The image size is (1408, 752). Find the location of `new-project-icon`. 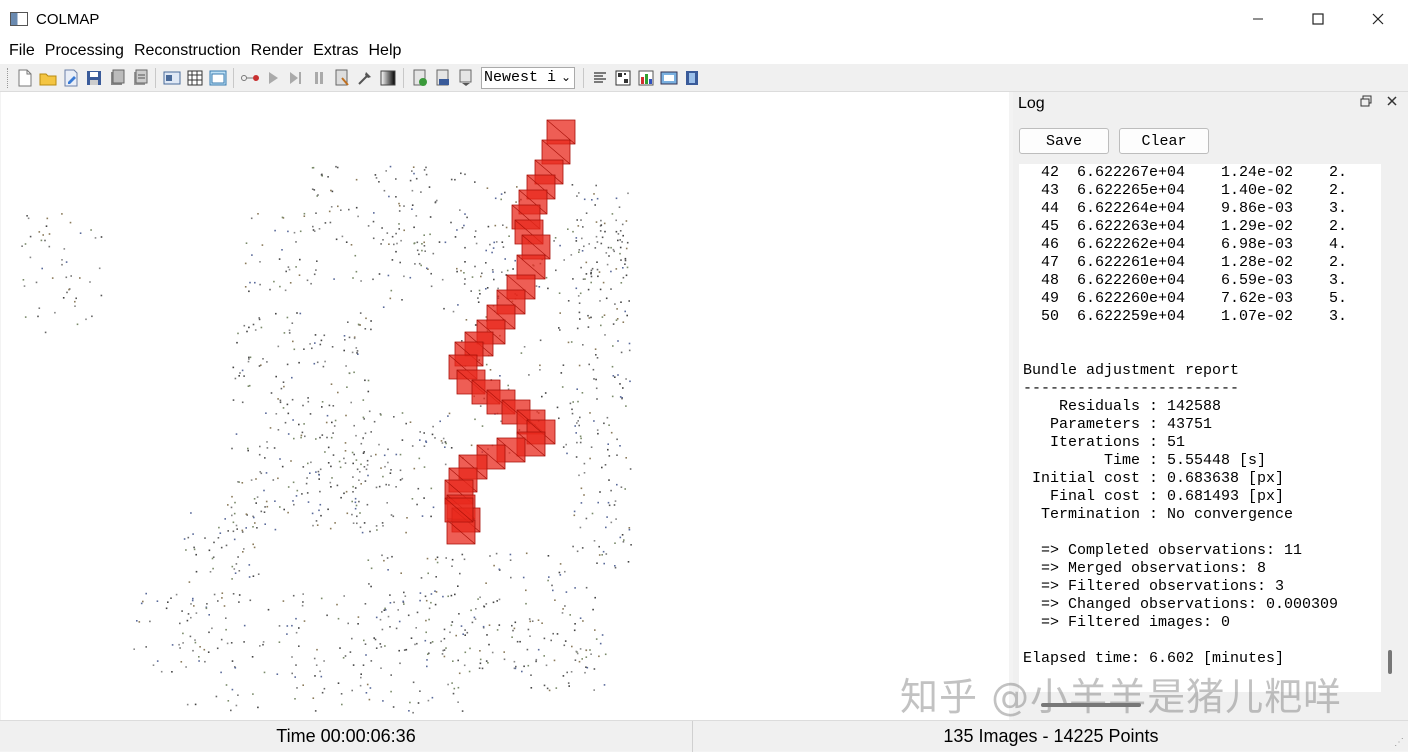

new-project-icon is located at coordinates (24, 78).